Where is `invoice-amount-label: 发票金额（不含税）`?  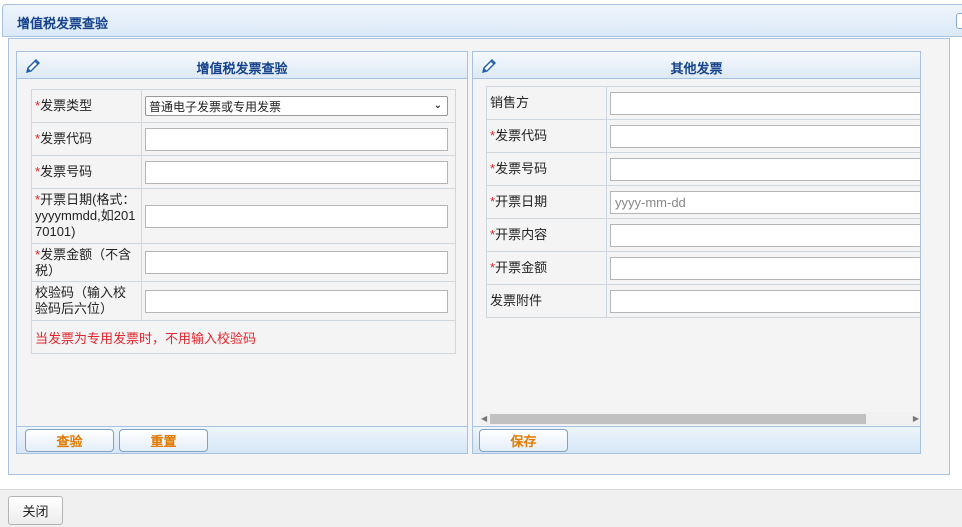 invoice-amount-label: 发票金额（不含税） is located at coordinates (83, 262).